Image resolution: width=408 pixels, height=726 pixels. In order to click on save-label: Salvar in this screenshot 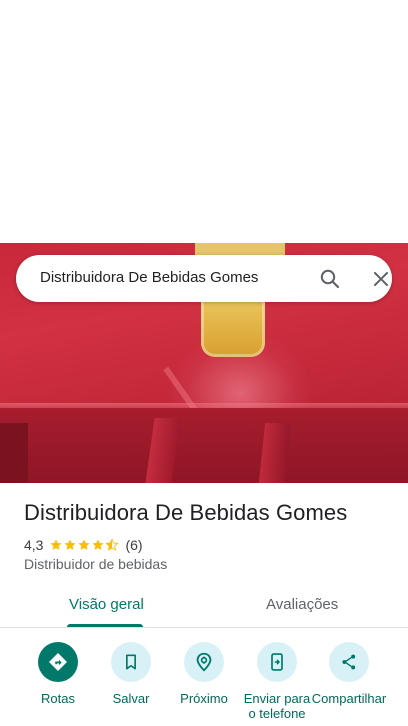, I will do `click(131, 698)`.